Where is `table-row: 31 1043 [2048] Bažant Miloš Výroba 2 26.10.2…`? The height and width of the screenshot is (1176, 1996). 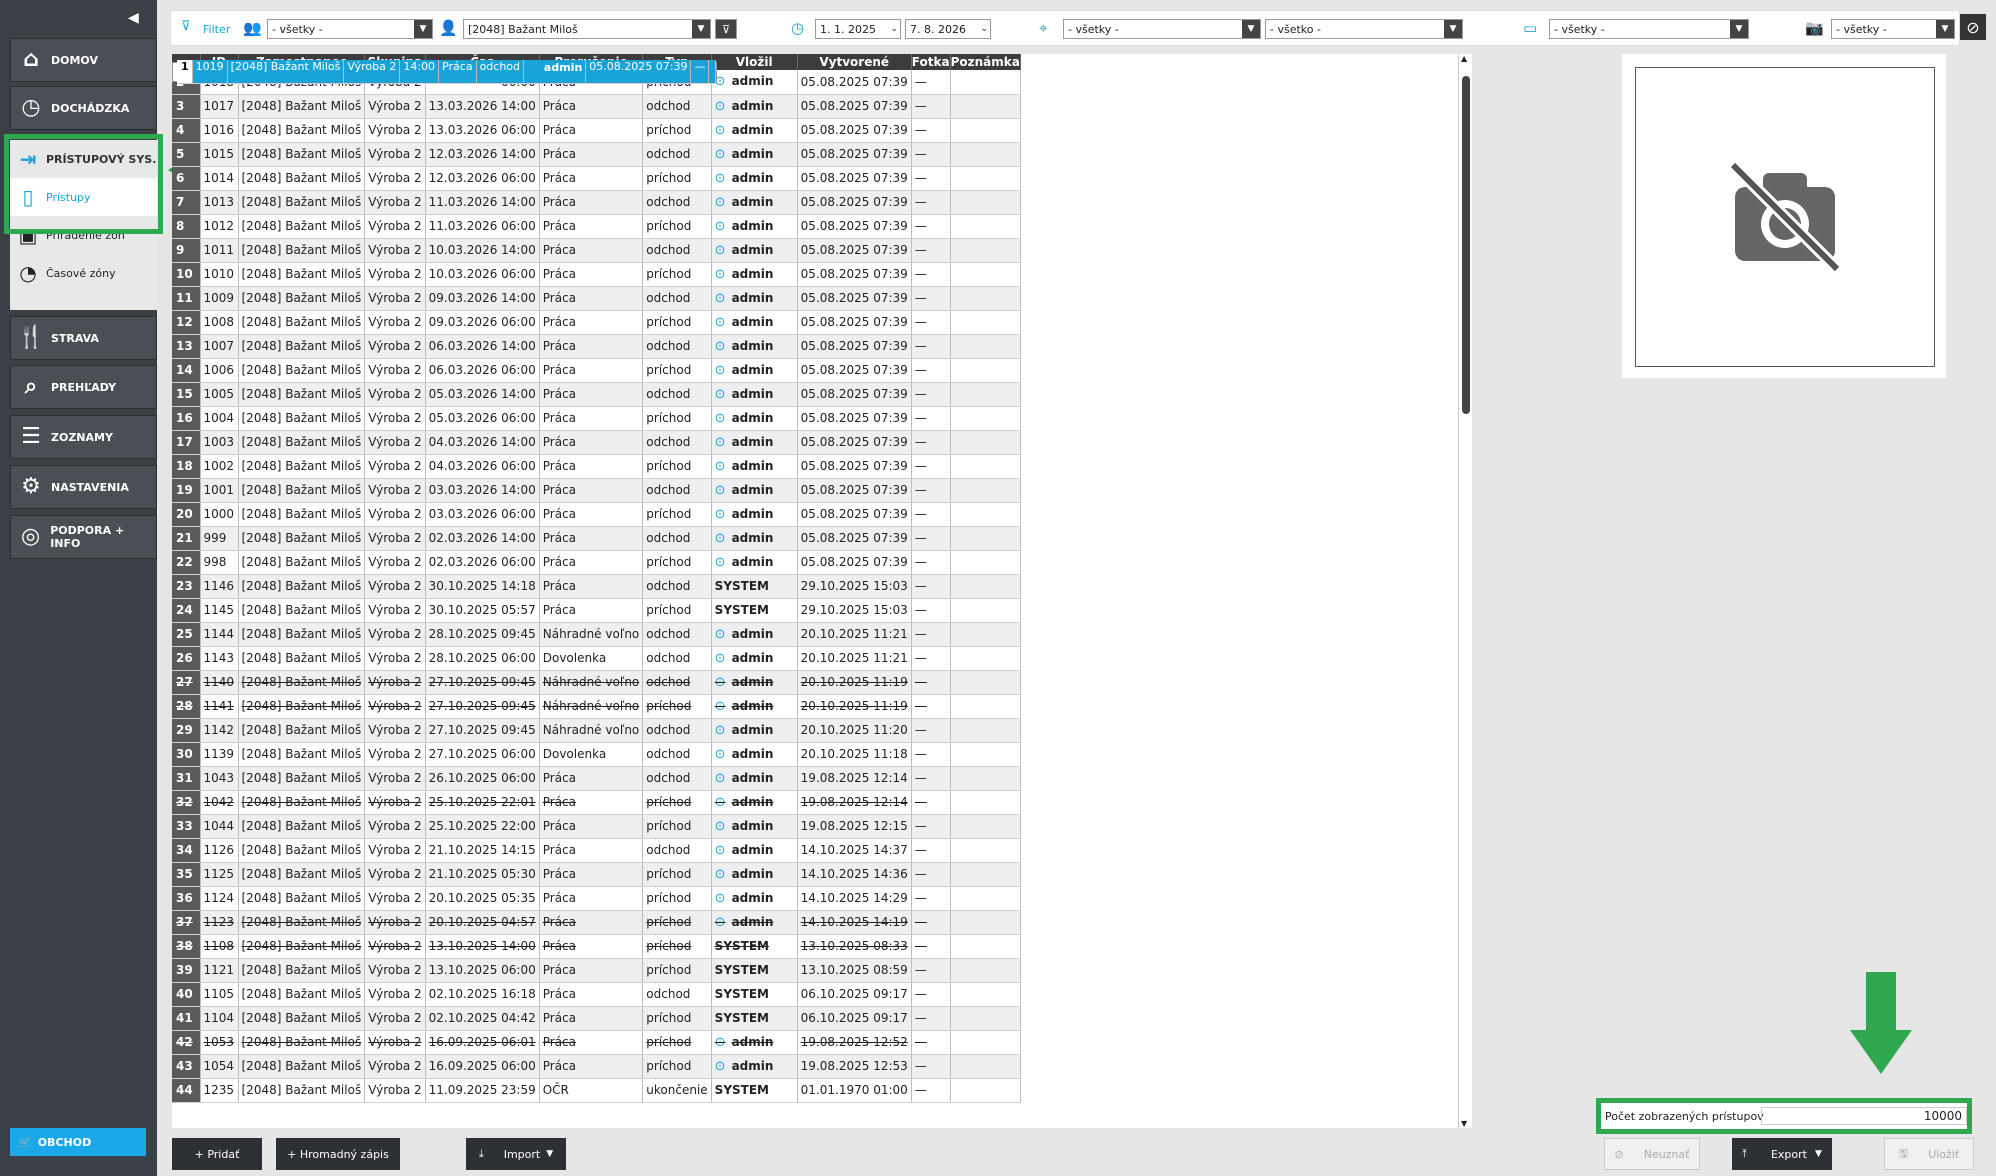 table-row: 31 1043 [2048] Bažant Miloš Výroba 2 26.10.2… is located at coordinates (596, 778).